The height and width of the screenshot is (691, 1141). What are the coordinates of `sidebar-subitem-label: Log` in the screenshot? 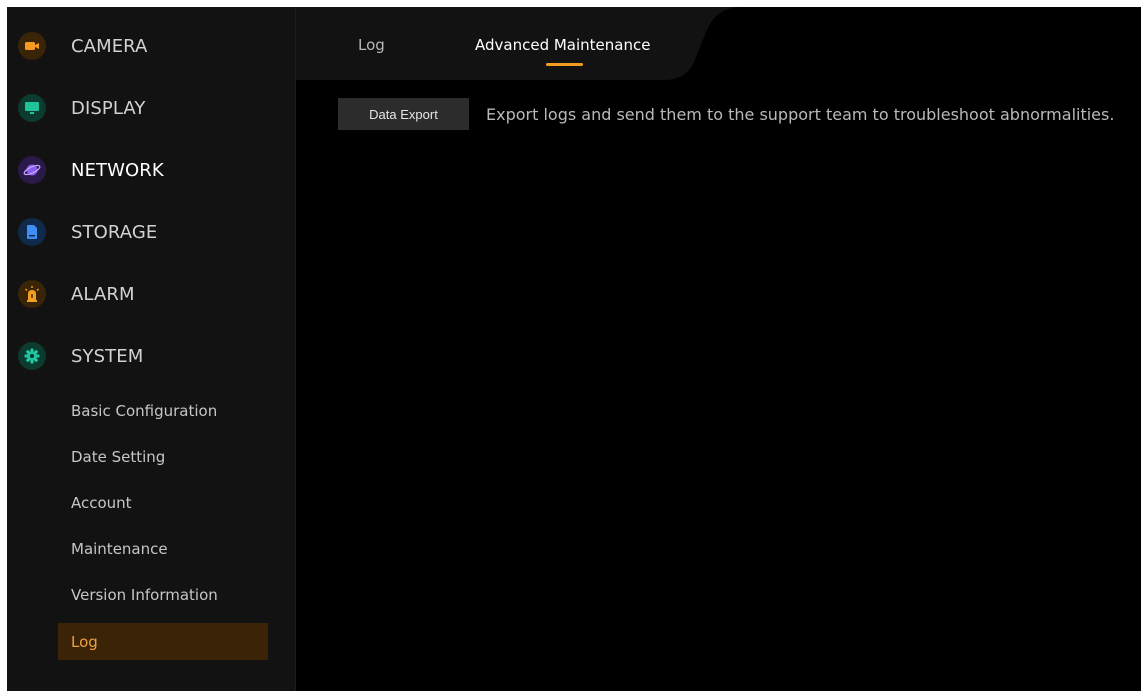 It's located at (84, 641).